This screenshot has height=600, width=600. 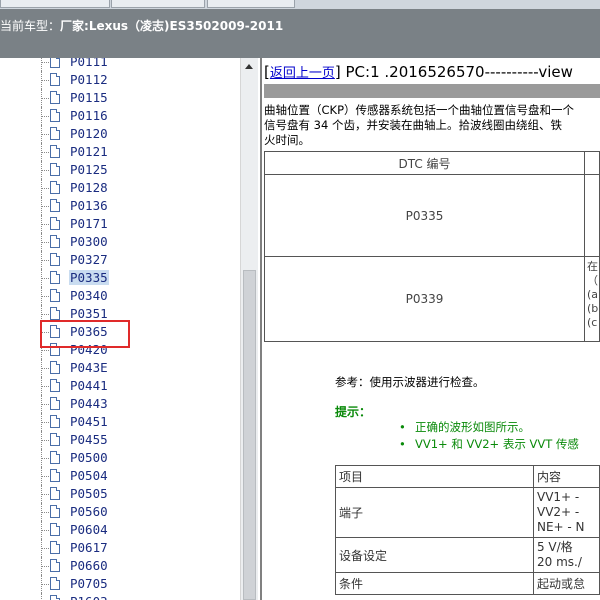 I want to click on table-row: P0339 在 （ (a (b (c, so click(x=432, y=299).